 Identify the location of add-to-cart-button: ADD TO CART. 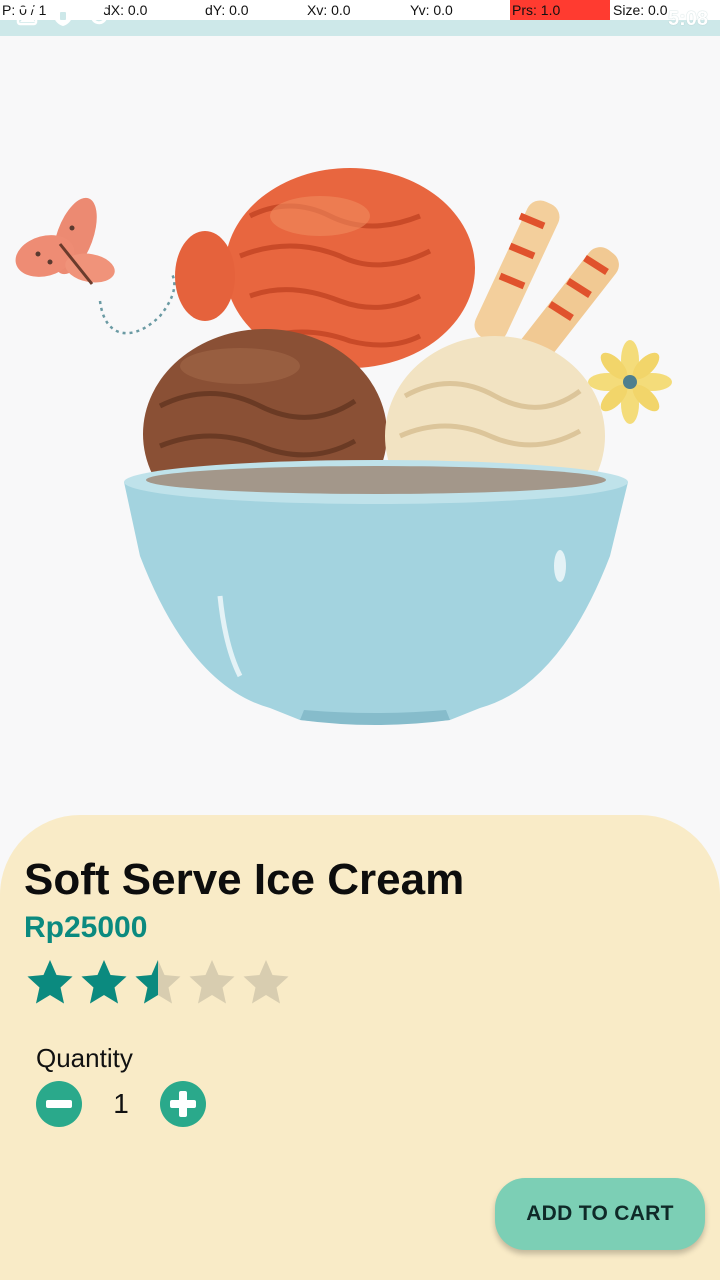
(600, 1214).